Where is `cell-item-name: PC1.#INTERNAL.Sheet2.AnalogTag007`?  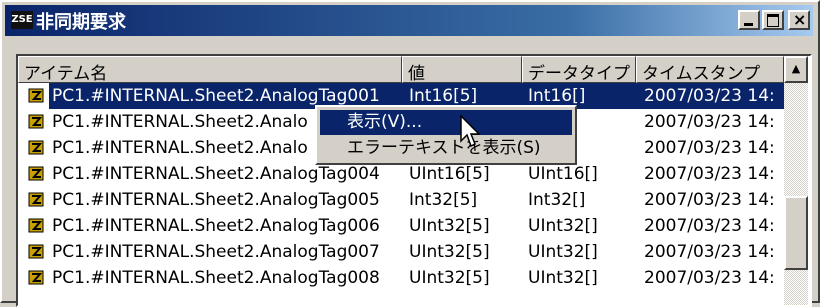
cell-item-name: PC1.#INTERNAL.Sheet2.AnalogTag007 is located at coordinates (216, 252).